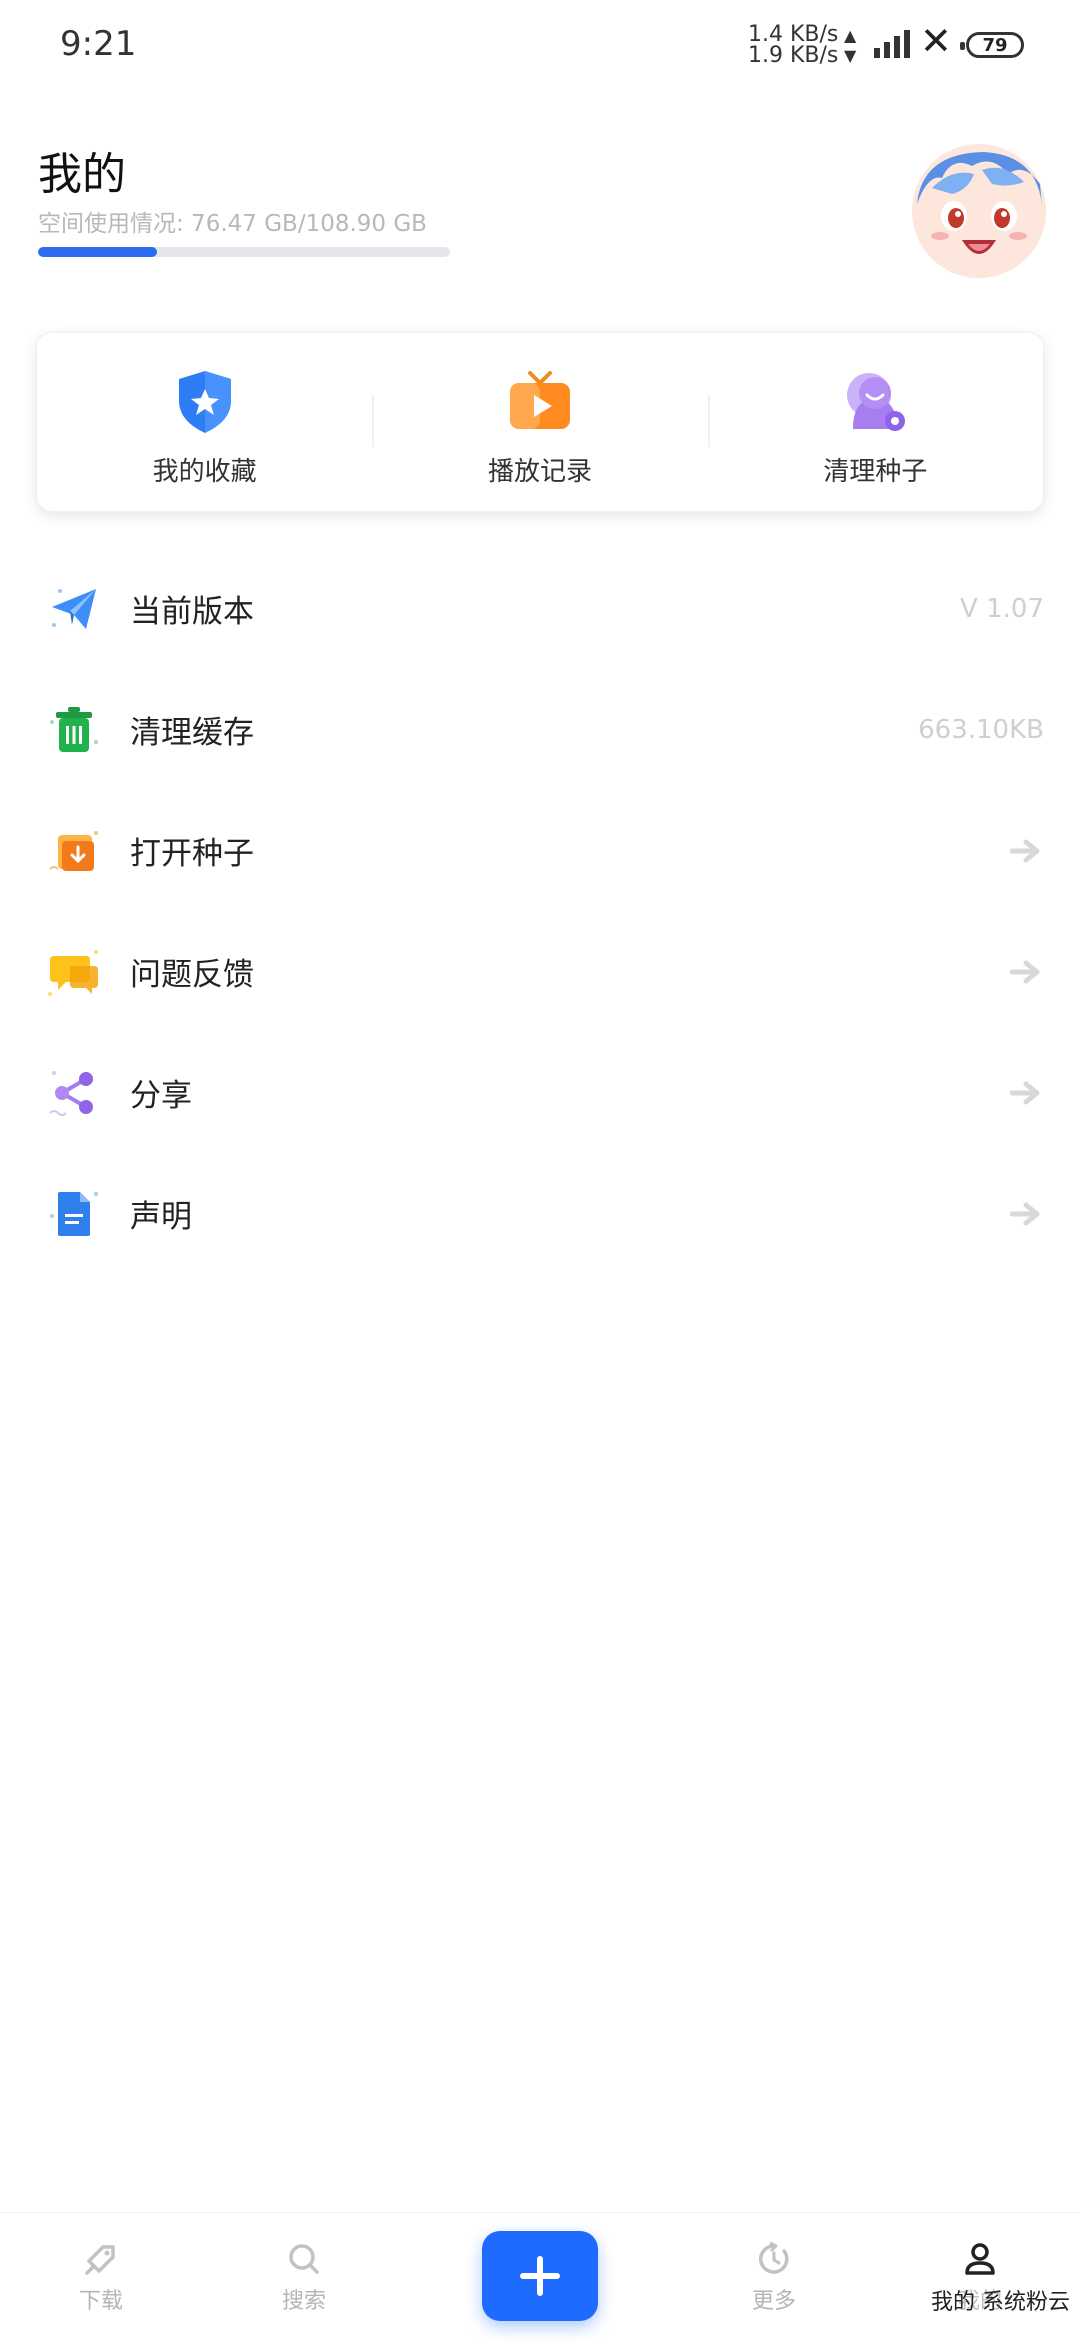  What do you see at coordinates (98, 252) in the screenshot?
I see `storage-progress-fill` at bounding box center [98, 252].